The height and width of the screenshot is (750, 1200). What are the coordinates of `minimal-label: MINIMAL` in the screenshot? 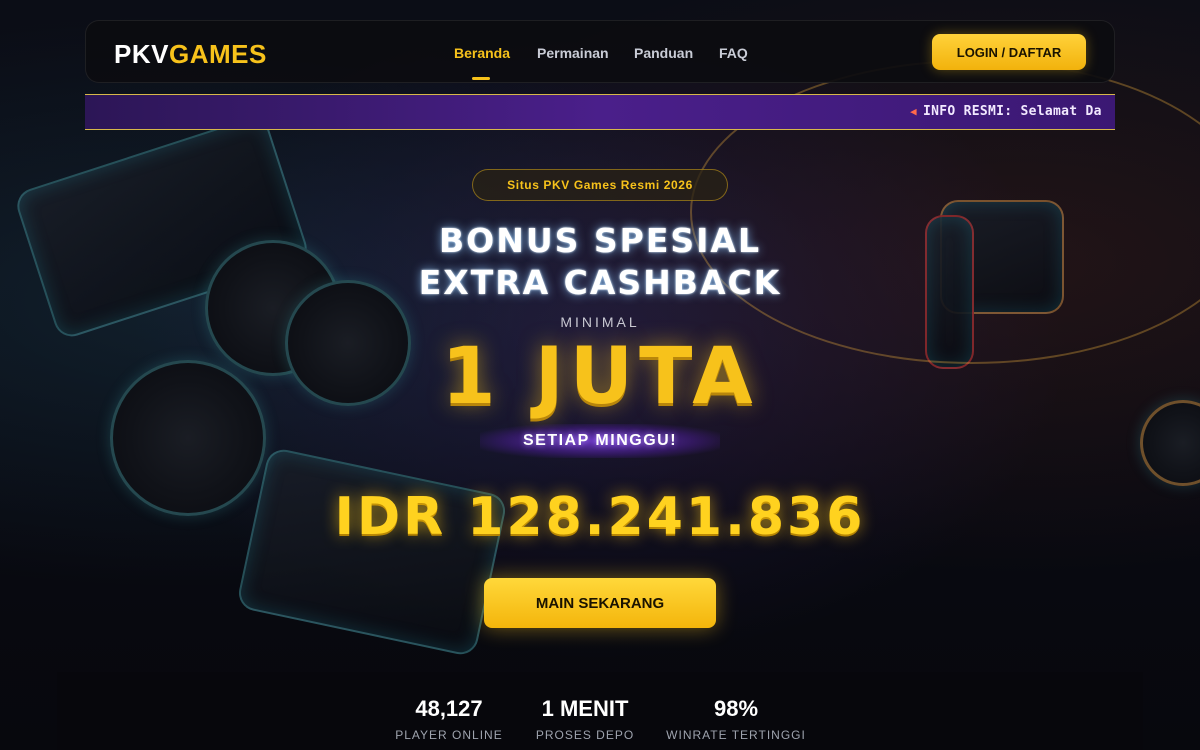 It's located at (600, 322).